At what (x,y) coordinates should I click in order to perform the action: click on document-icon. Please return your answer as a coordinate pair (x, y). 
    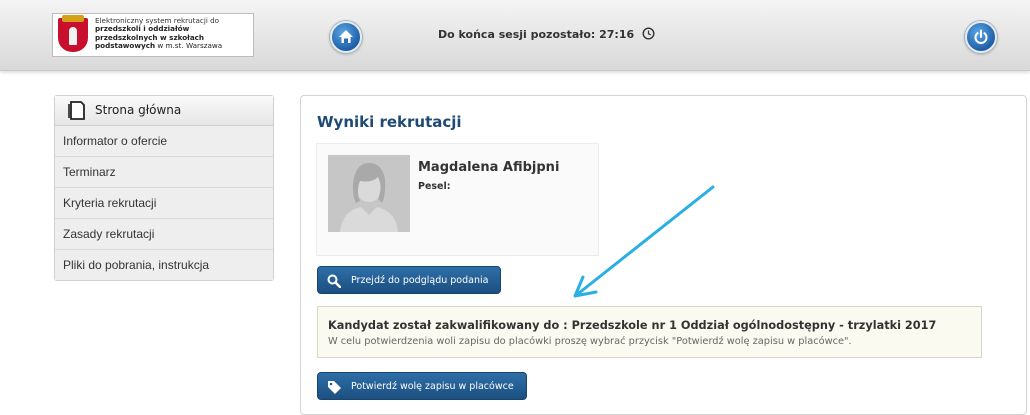
    Looking at the image, I should click on (76, 110).